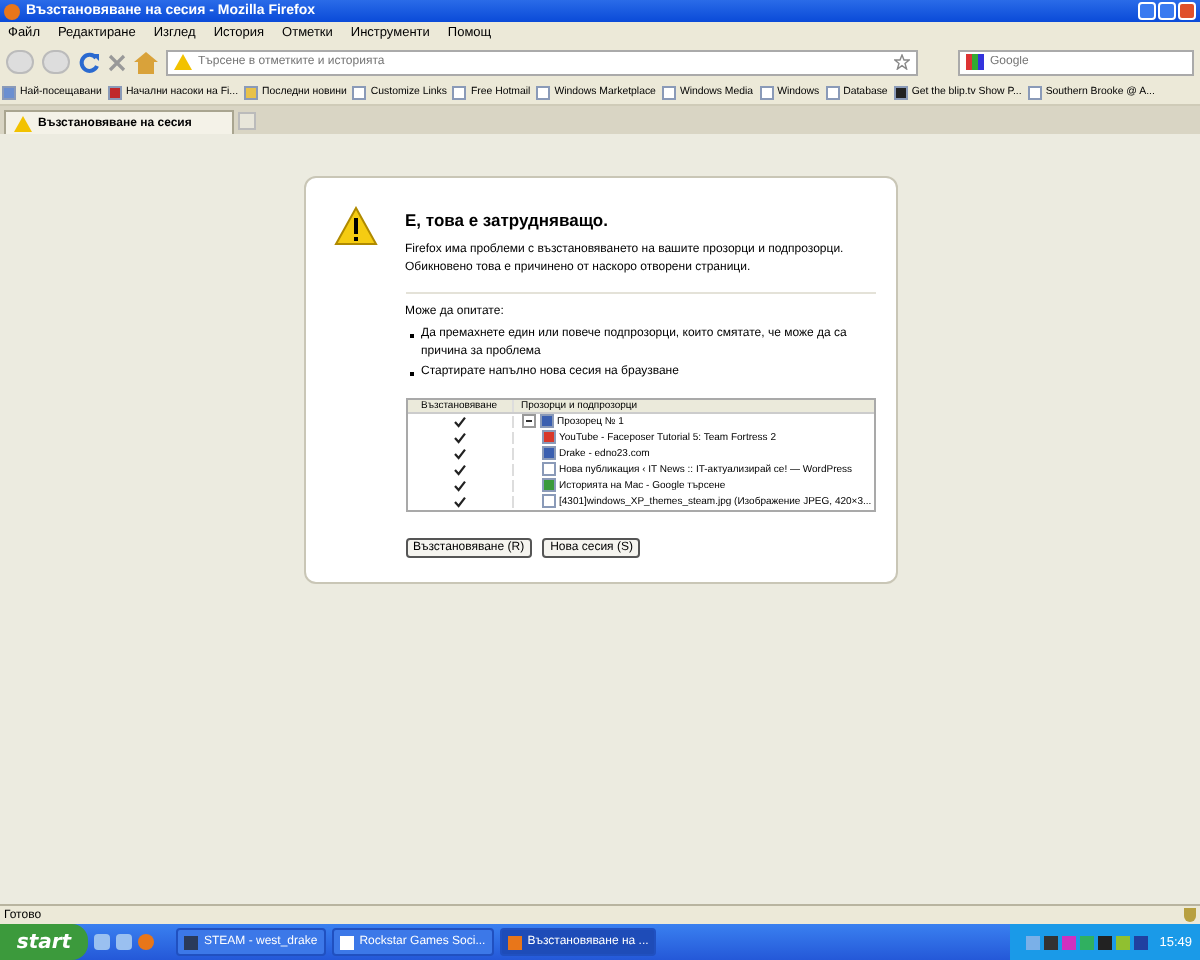 The width and height of the screenshot is (1200, 960). Describe the element at coordinates (507, 220) in the screenshot. I see `error-title: Е, това е затрудняващо.` at that location.